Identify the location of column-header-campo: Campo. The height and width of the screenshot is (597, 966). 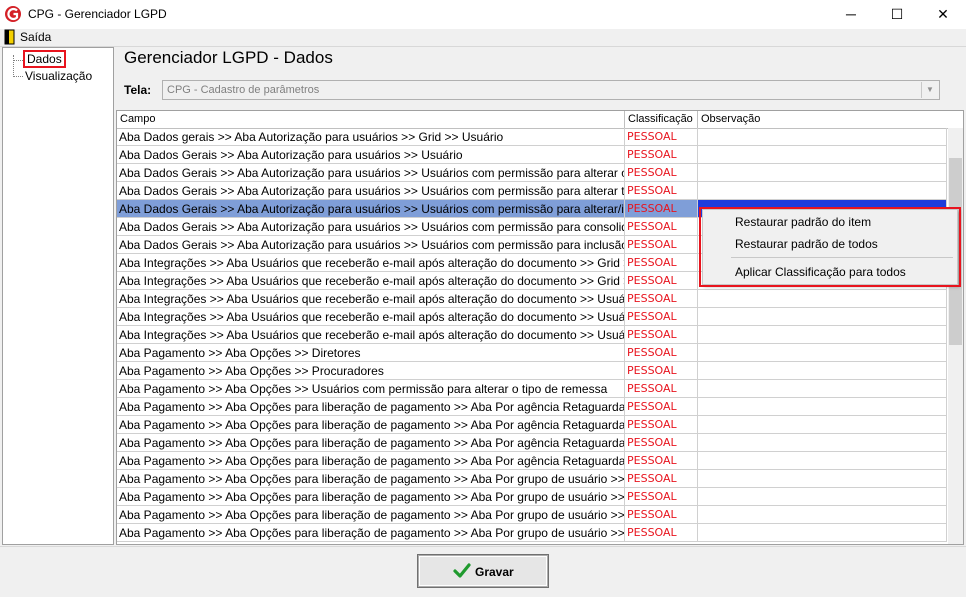
(371, 119).